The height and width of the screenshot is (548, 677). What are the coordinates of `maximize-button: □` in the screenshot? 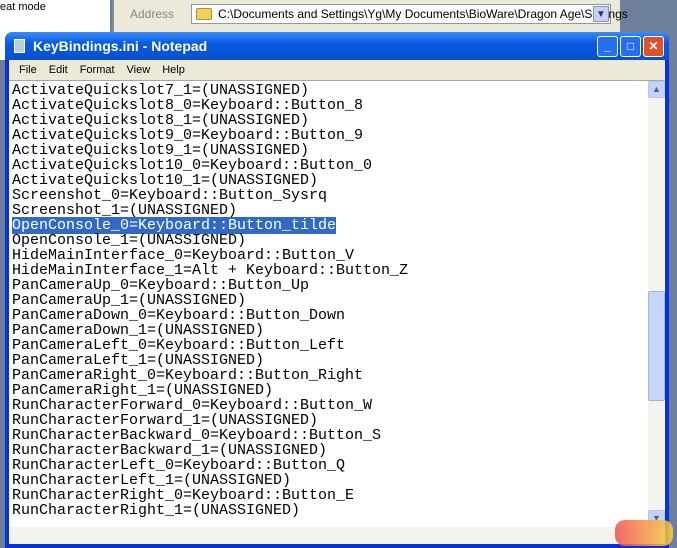 It's located at (630, 46).